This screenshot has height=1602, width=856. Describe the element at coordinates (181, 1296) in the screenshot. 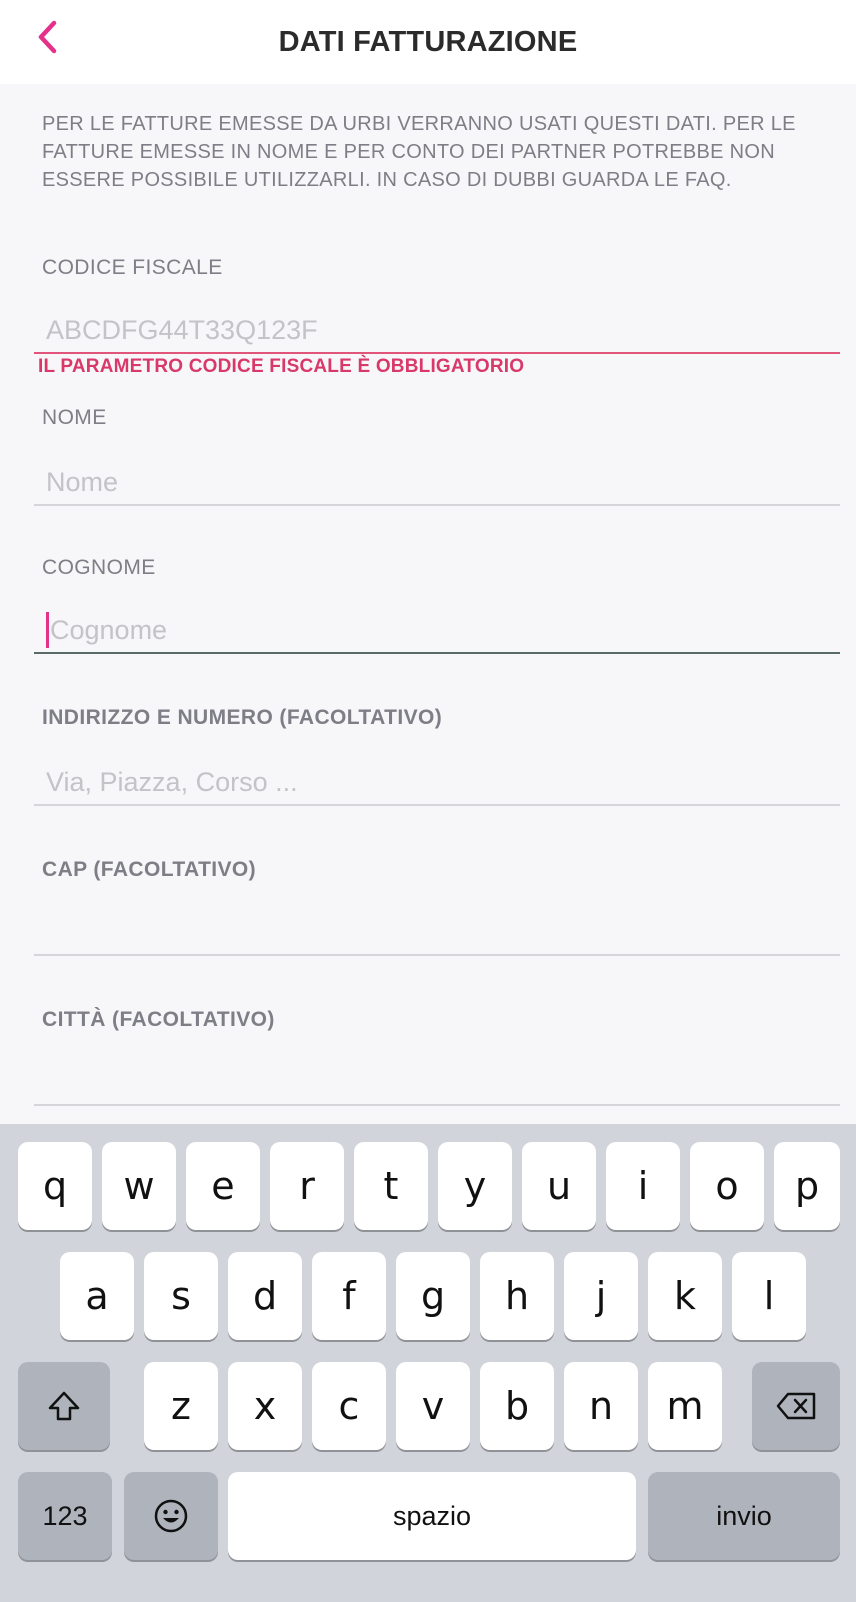

I see `key-s: s` at that location.